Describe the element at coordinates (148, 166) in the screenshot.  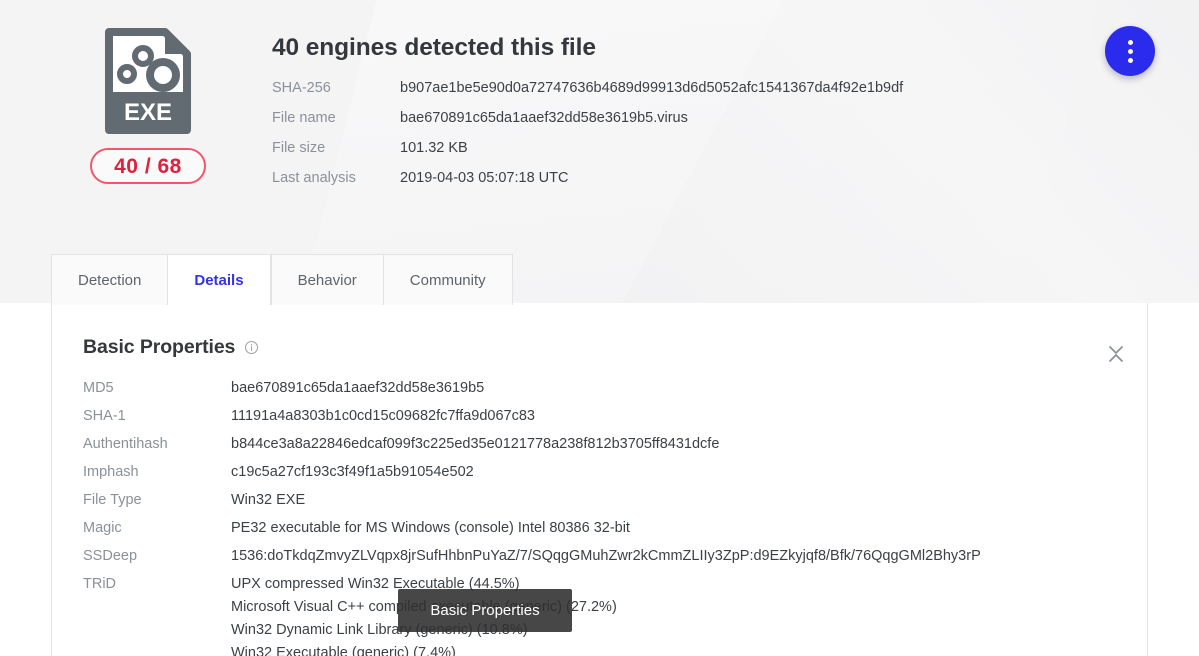
I see `detection-score-badge: 40 / 68` at that location.